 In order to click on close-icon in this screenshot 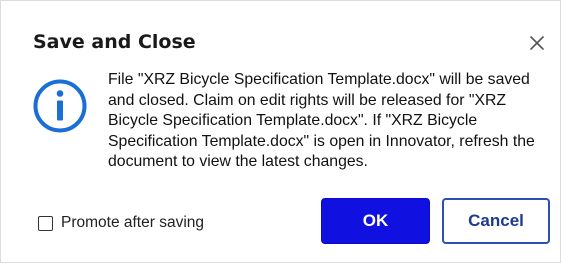, I will do `click(537, 43)`.